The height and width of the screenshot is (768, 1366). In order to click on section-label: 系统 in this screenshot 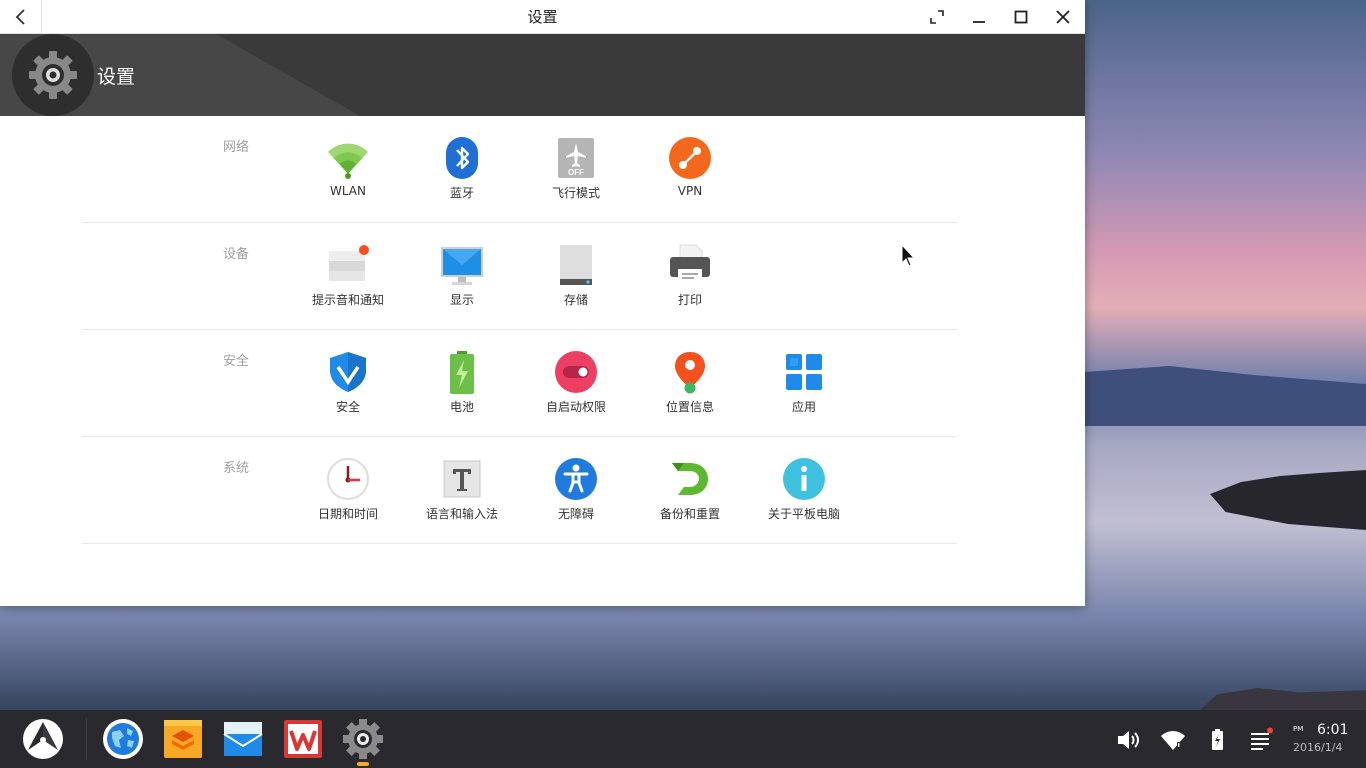, I will do `click(236, 468)`.